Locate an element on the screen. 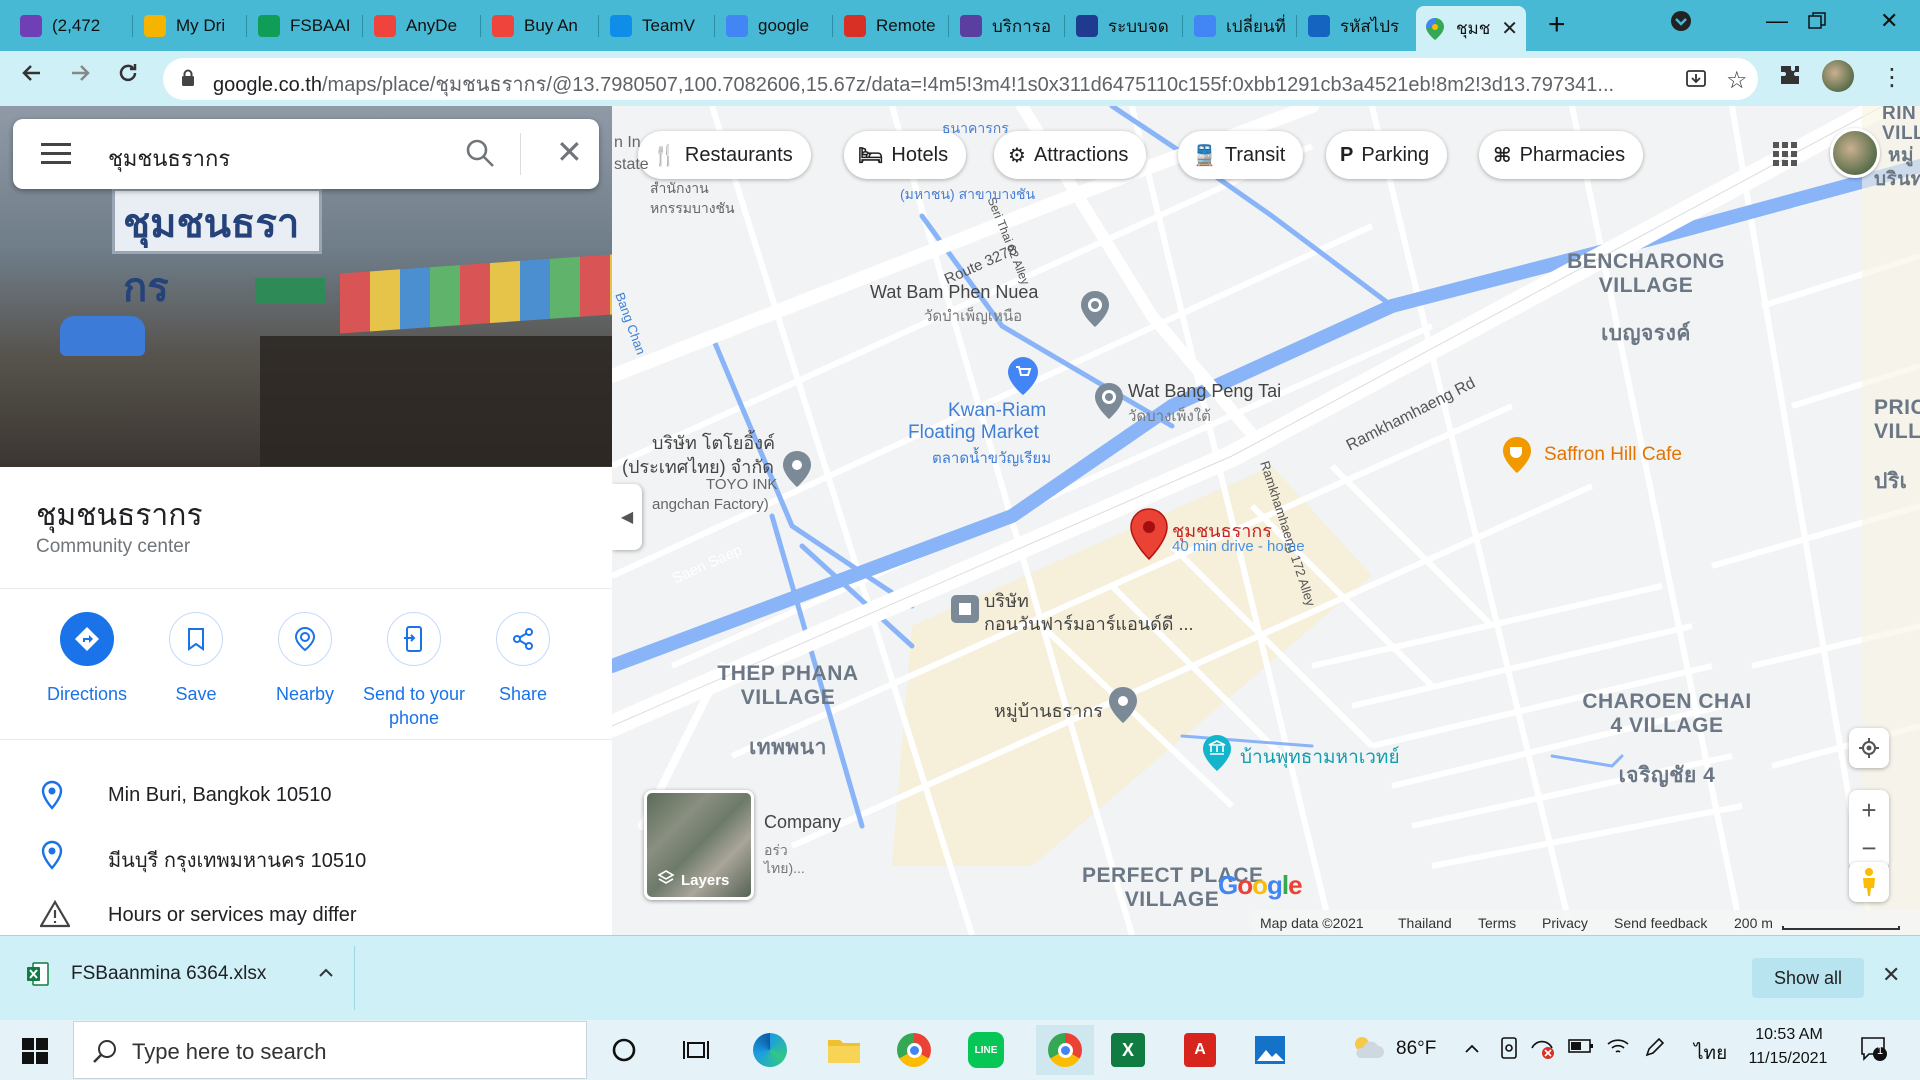 The height and width of the screenshot is (1080, 1920). forward-icon is located at coordinates (80, 76).